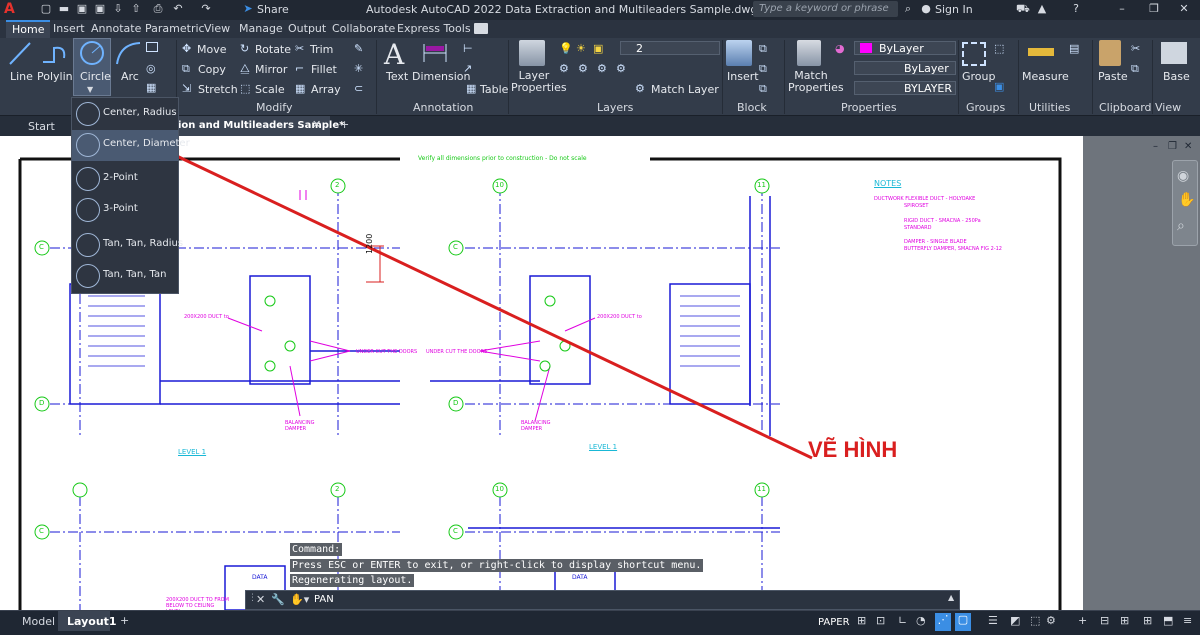  Describe the element at coordinates (186, 69) in the screenshot. I see `copy-icon: ⧉` at that location.